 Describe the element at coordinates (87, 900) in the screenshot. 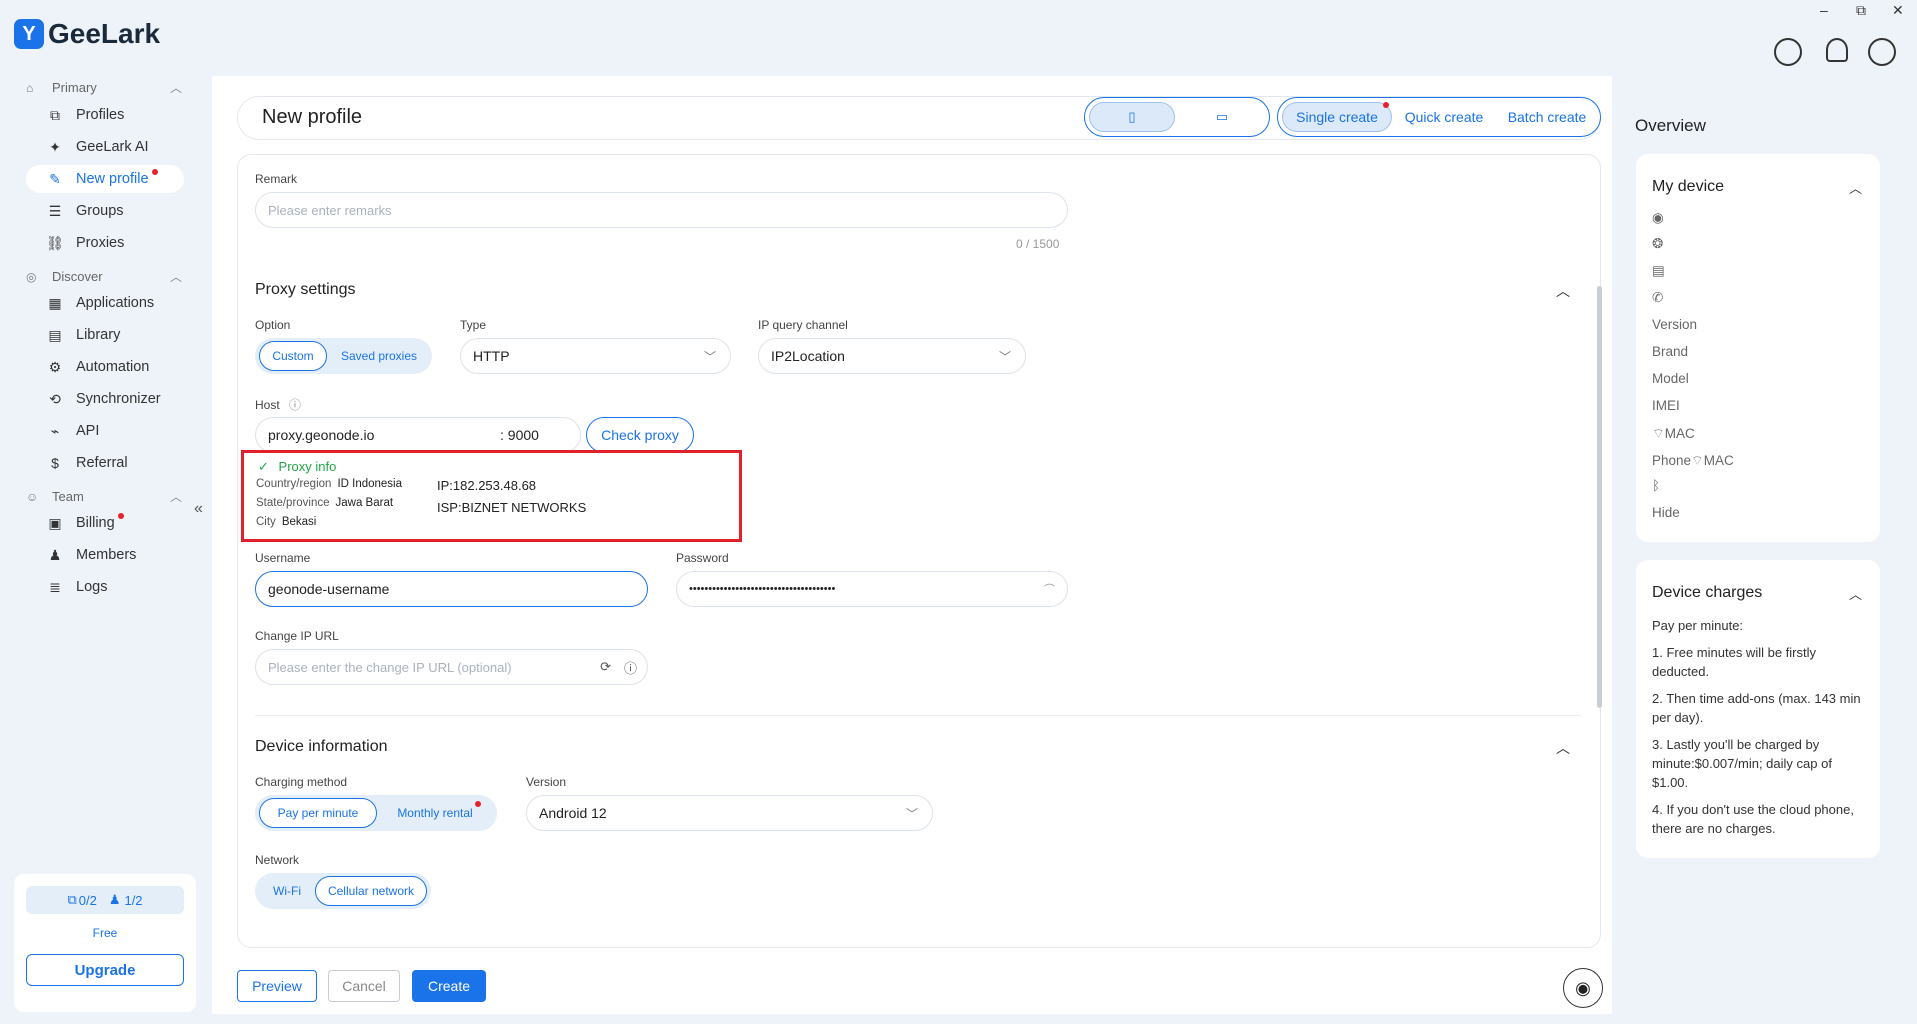

I see `profiles-usage: 0/2` at that location.